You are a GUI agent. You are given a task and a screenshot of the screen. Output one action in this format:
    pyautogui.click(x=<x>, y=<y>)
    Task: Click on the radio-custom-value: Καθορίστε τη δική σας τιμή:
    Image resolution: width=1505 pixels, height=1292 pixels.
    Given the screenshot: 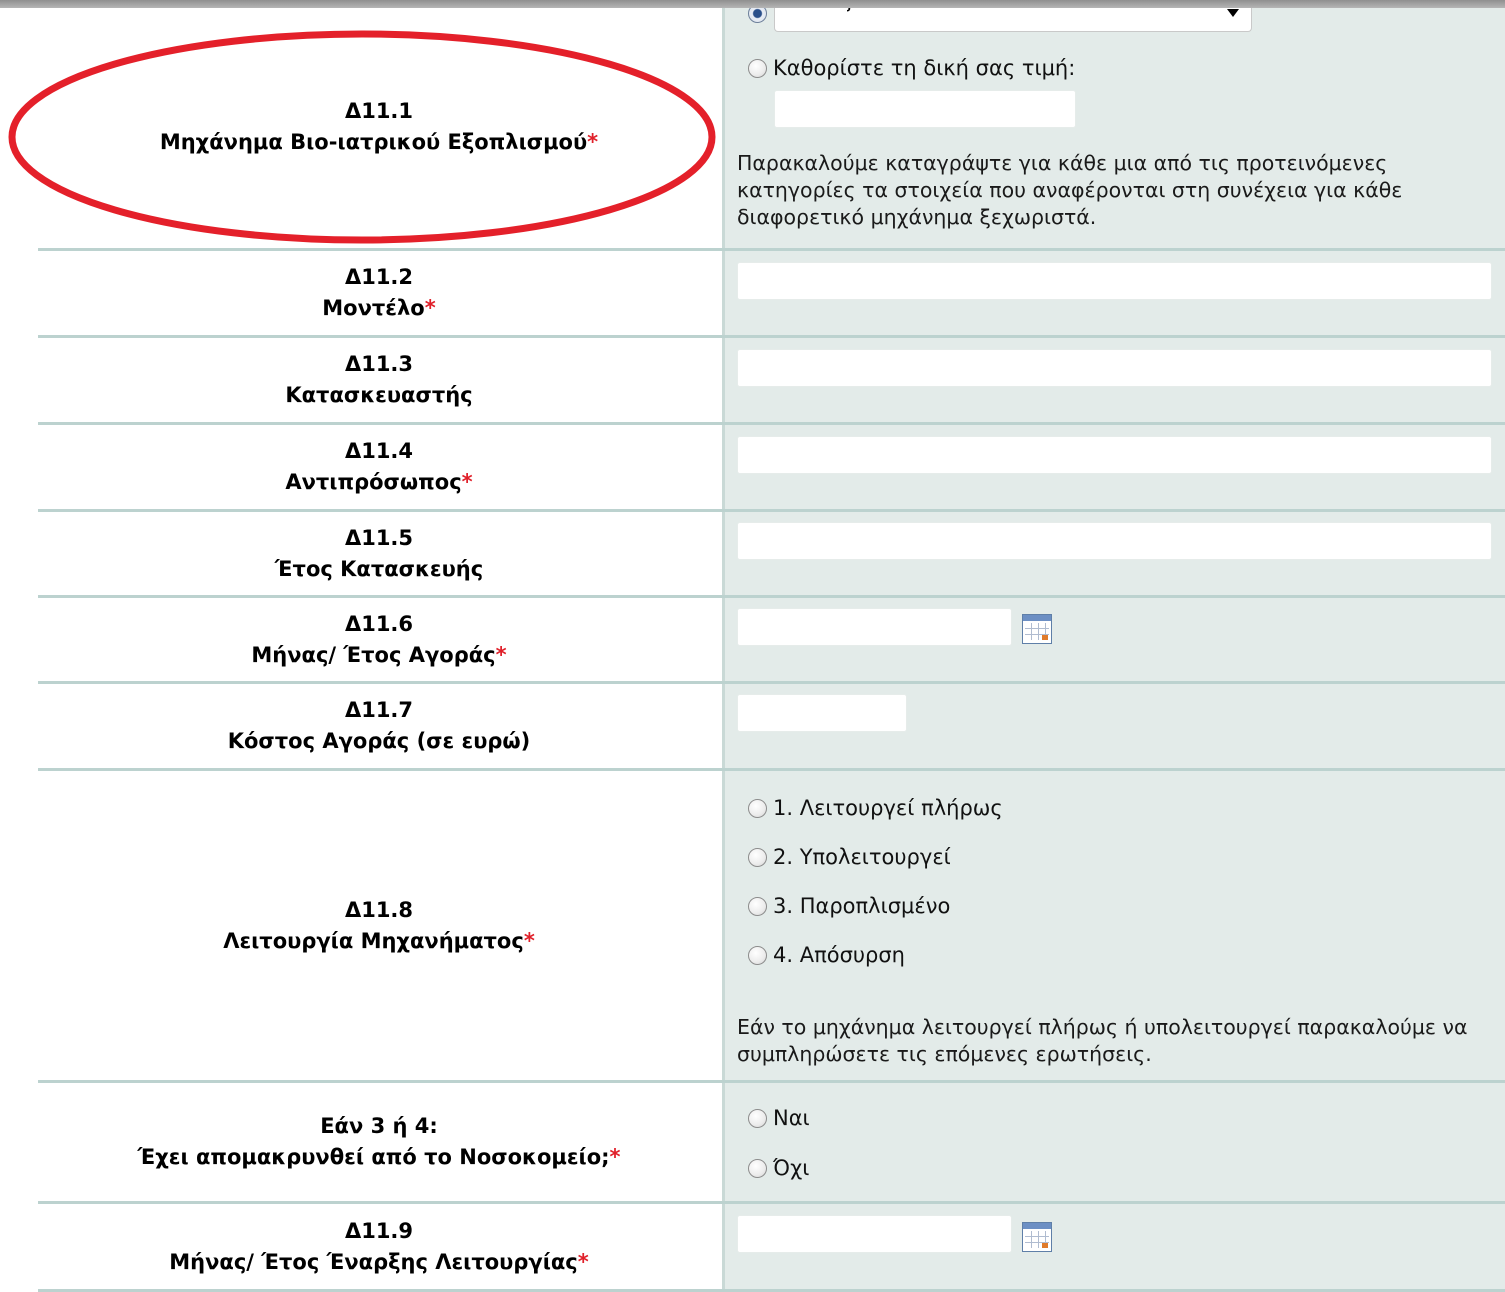 What is the action you would take?
    pyautogui.click(x=911, y=68)
    